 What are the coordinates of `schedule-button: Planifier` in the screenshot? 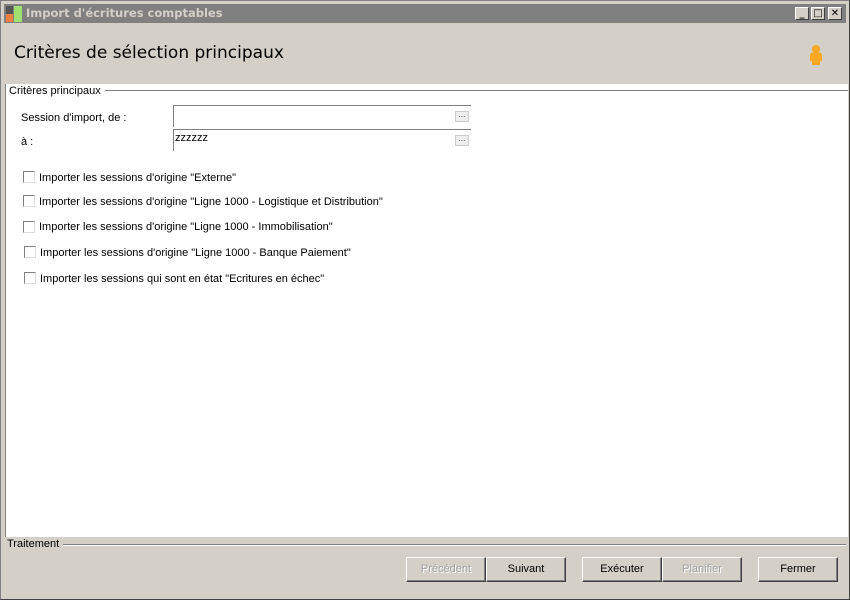 It's located at (702, 569).